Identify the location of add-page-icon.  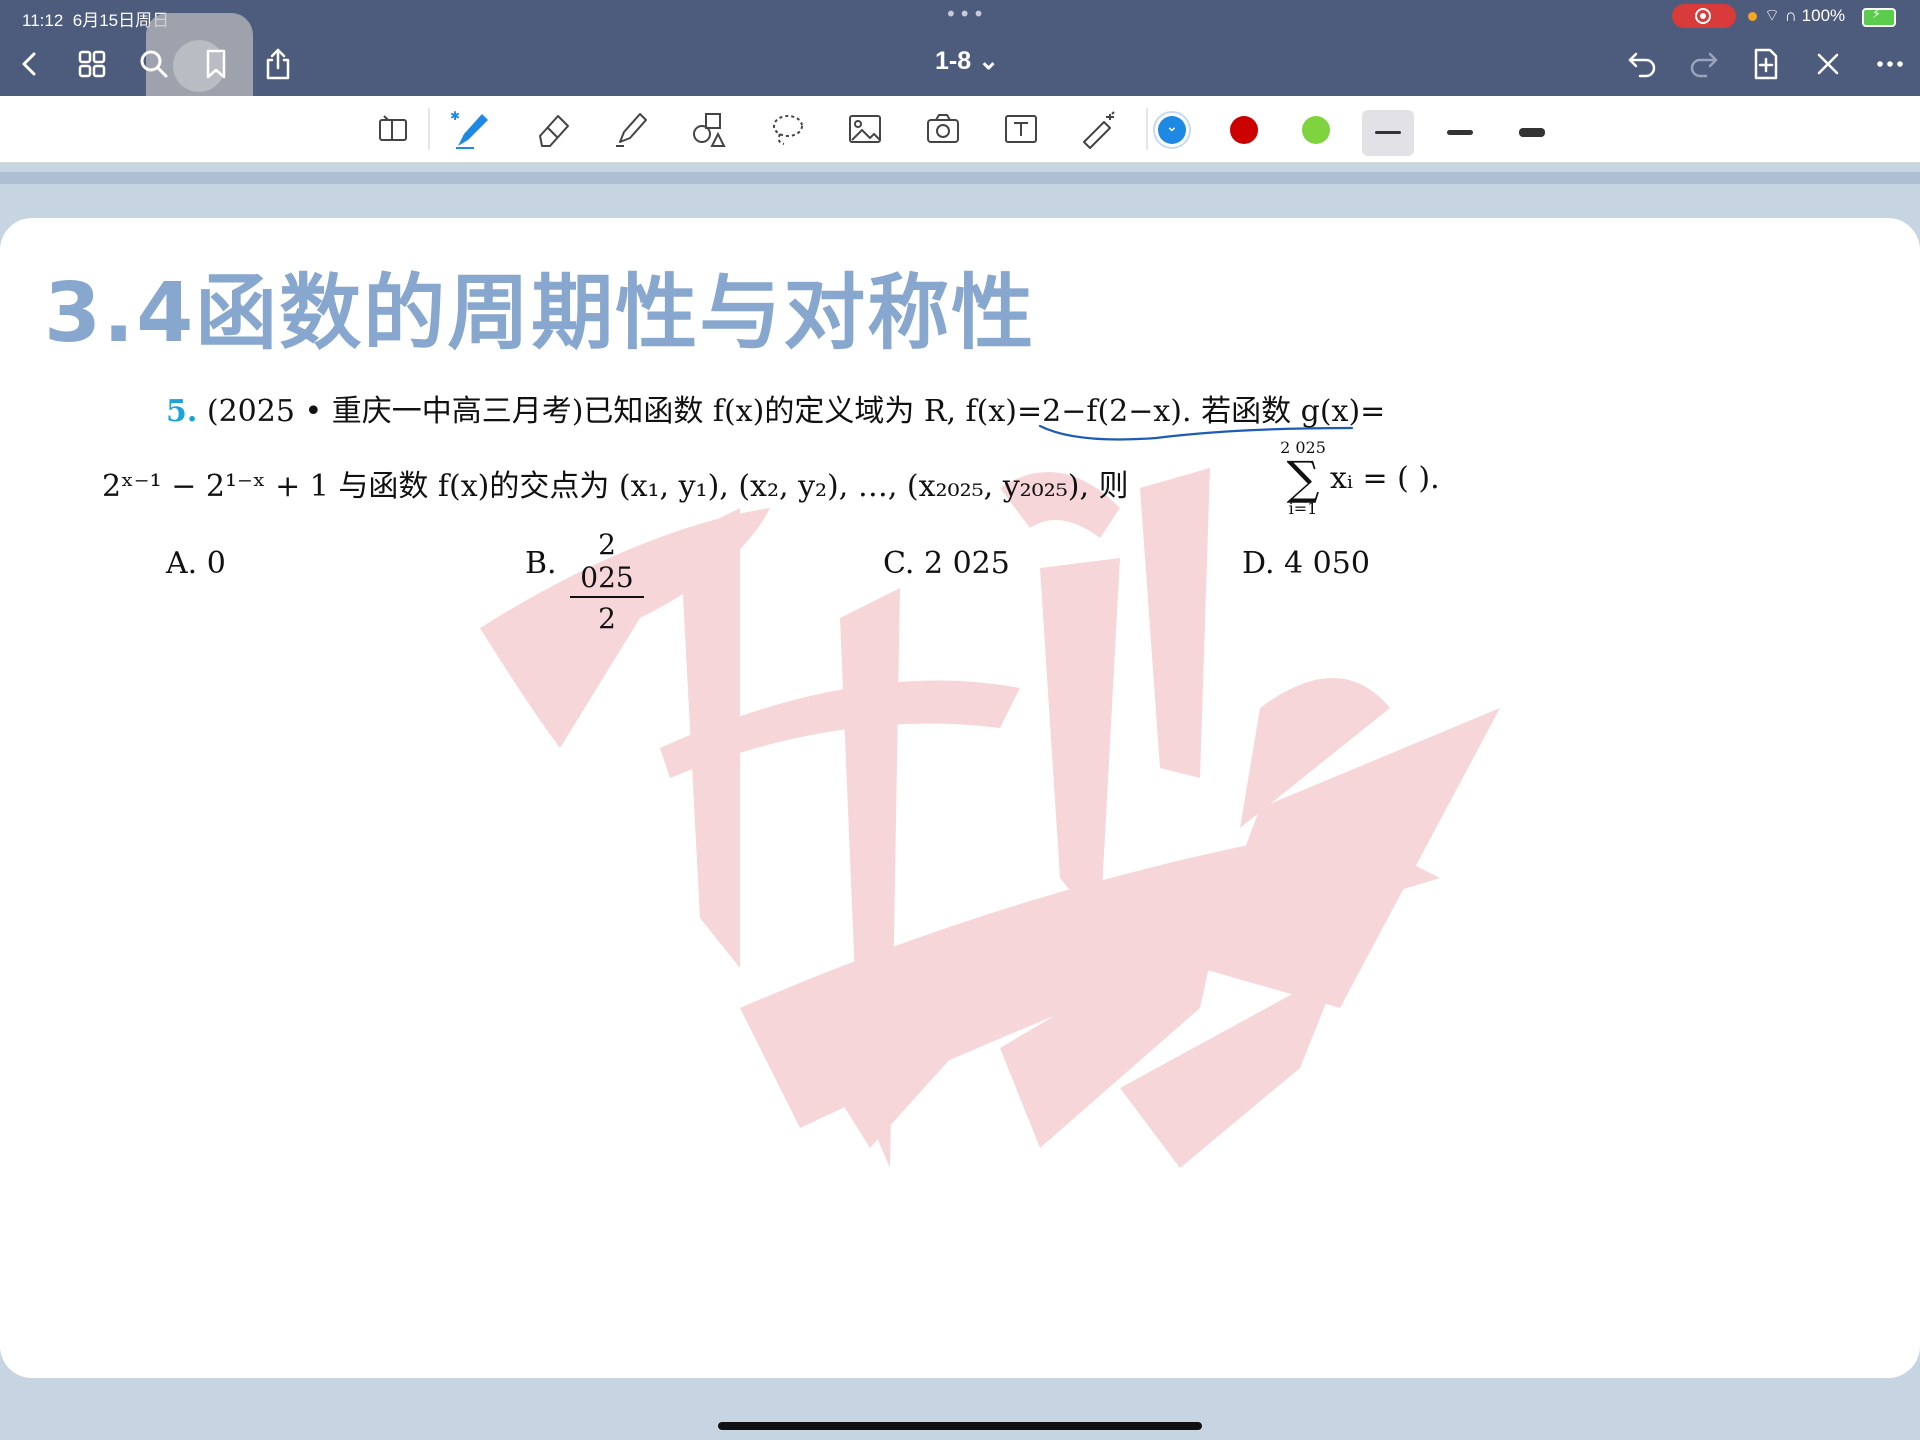
(1766, 64).